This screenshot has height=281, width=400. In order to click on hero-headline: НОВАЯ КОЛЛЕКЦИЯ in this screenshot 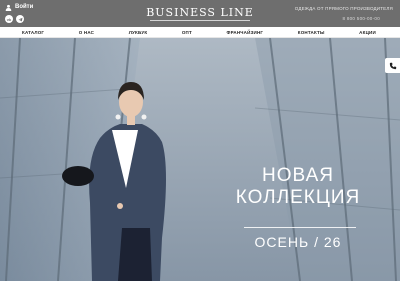, I will do `click(298, 187)`.